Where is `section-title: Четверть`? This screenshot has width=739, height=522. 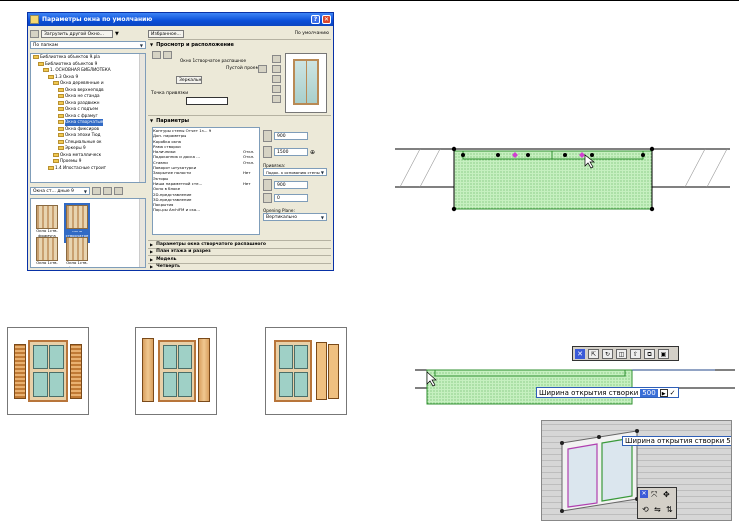
section-title: Четверть is located at coordinates (168, 267).